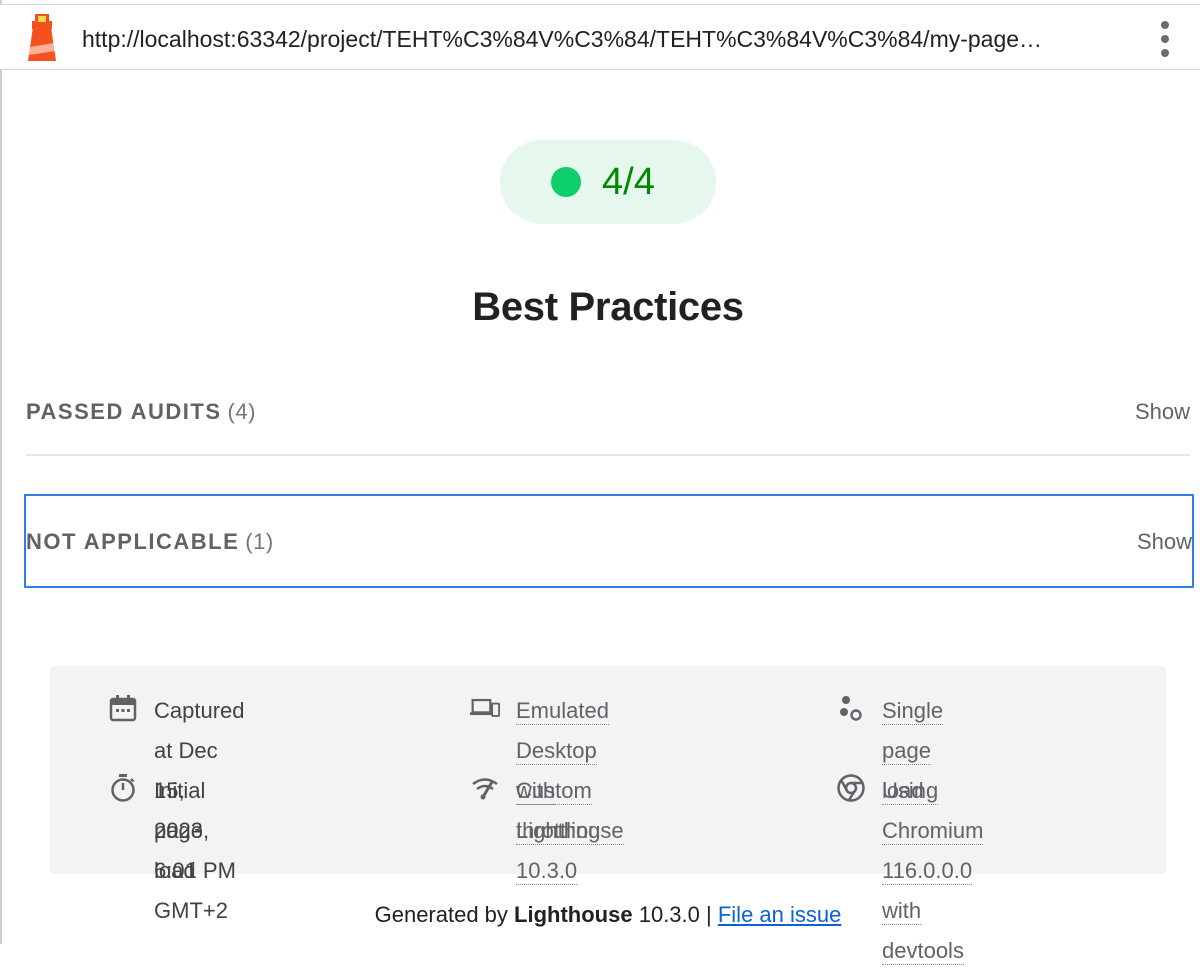  Describe the element at coordinates (1164, 542) in the screenshot. I see `show-not-applicable-toggle: Show` at that location.